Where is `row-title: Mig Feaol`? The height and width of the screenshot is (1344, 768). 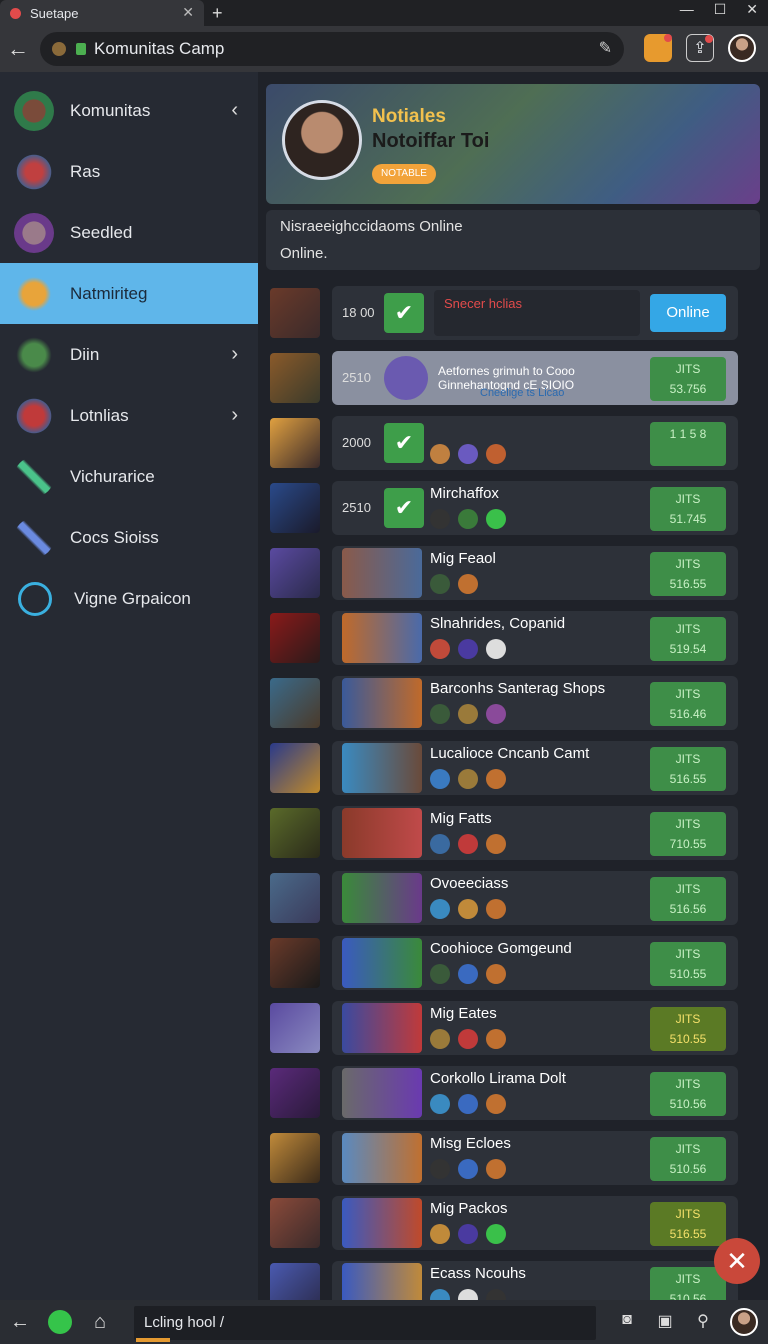 row-title: Mig Feaol is located at coordinates (463, 558).